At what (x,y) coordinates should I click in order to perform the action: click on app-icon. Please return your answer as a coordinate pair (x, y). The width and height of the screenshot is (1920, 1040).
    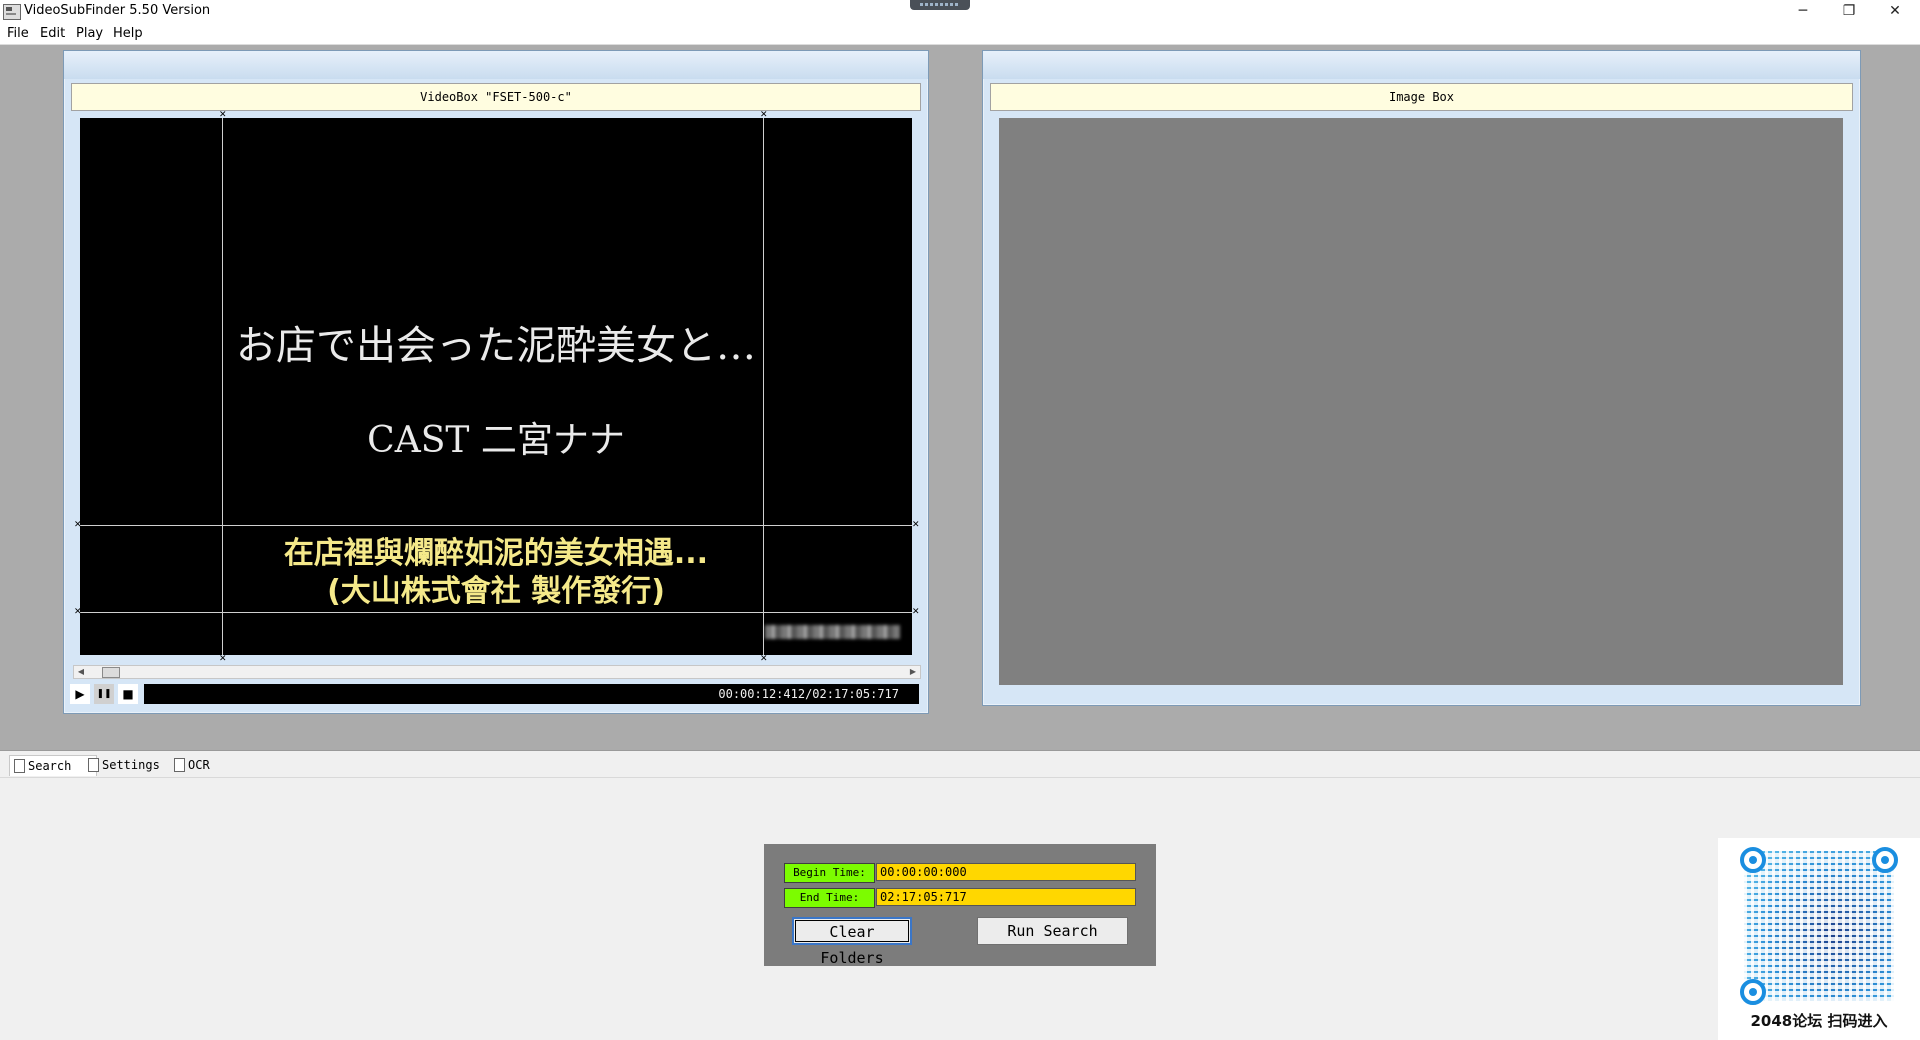
    Looking at the image, I should click on (12, 12).